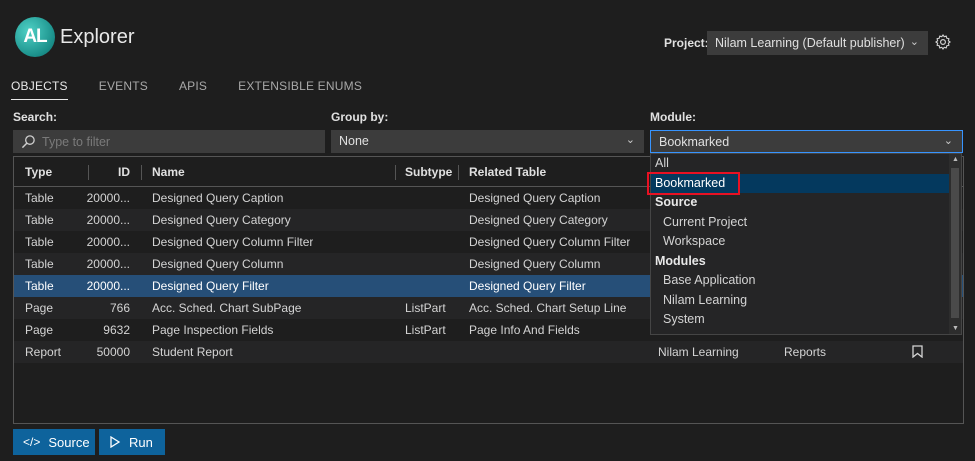 Image resolution: width=975 pixels, height=461 pixels. What do you see at coordinates (806, 242) in the screenshot?
I see `dropdown-option: Workspace` at bounding box center [806, 242].